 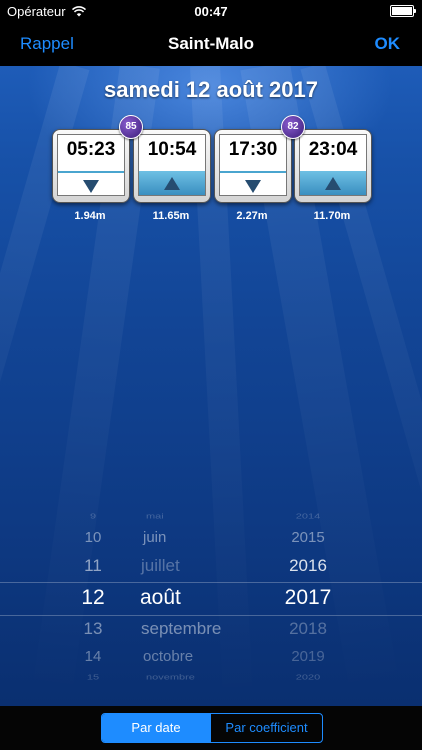 I want to click on segment-par-coefficient: Par coefficient, so click(x=266, y=728).